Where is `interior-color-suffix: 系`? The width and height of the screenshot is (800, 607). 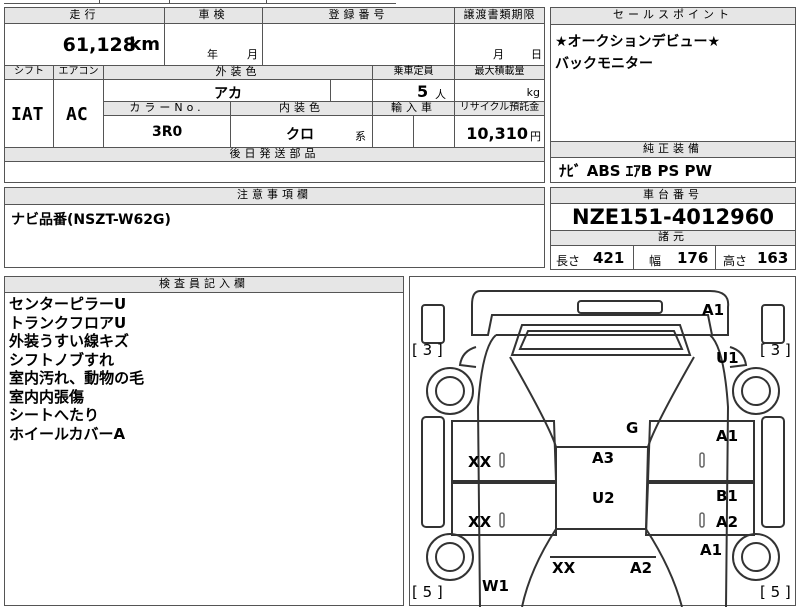 interior-color-suffix: 系 is located at coordinates (360, 136).